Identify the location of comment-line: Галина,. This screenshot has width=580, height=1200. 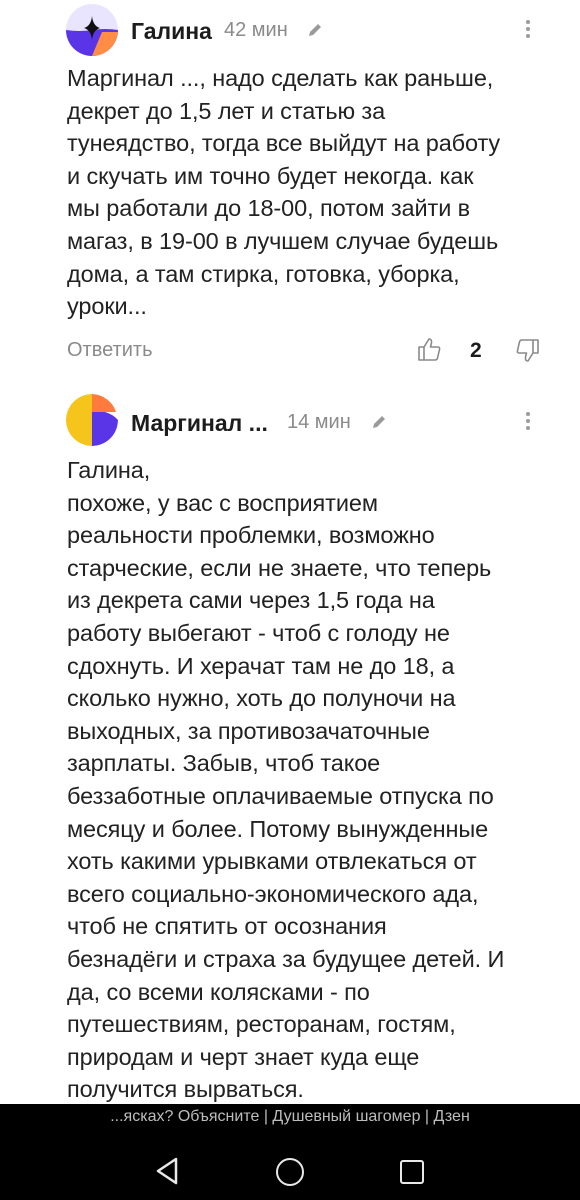
(109, 470).